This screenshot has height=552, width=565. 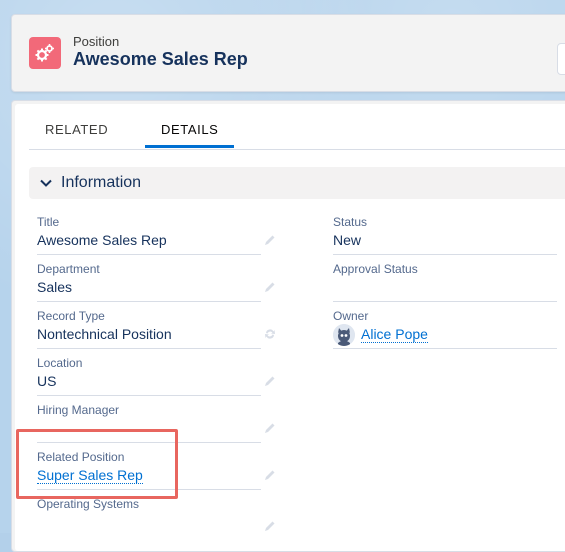 What do you see at coordinates (156, 516) in the screenshot?
I see `field-operating-systems: Operating Systems` at bounding box center [156, 516].